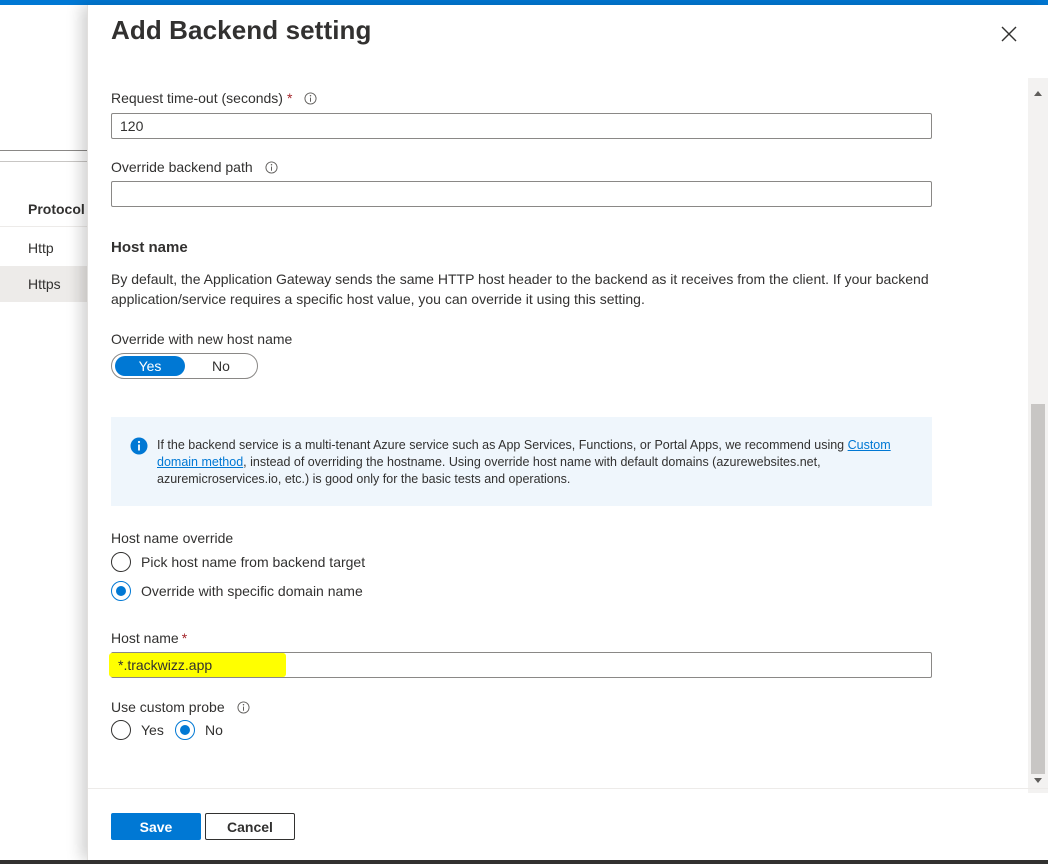 This screenshot has width=1048, height=864. Describe the element at coordinates (202, 339) in the screenshot. I see `override-host-name-label: Override with new host name` at that location.